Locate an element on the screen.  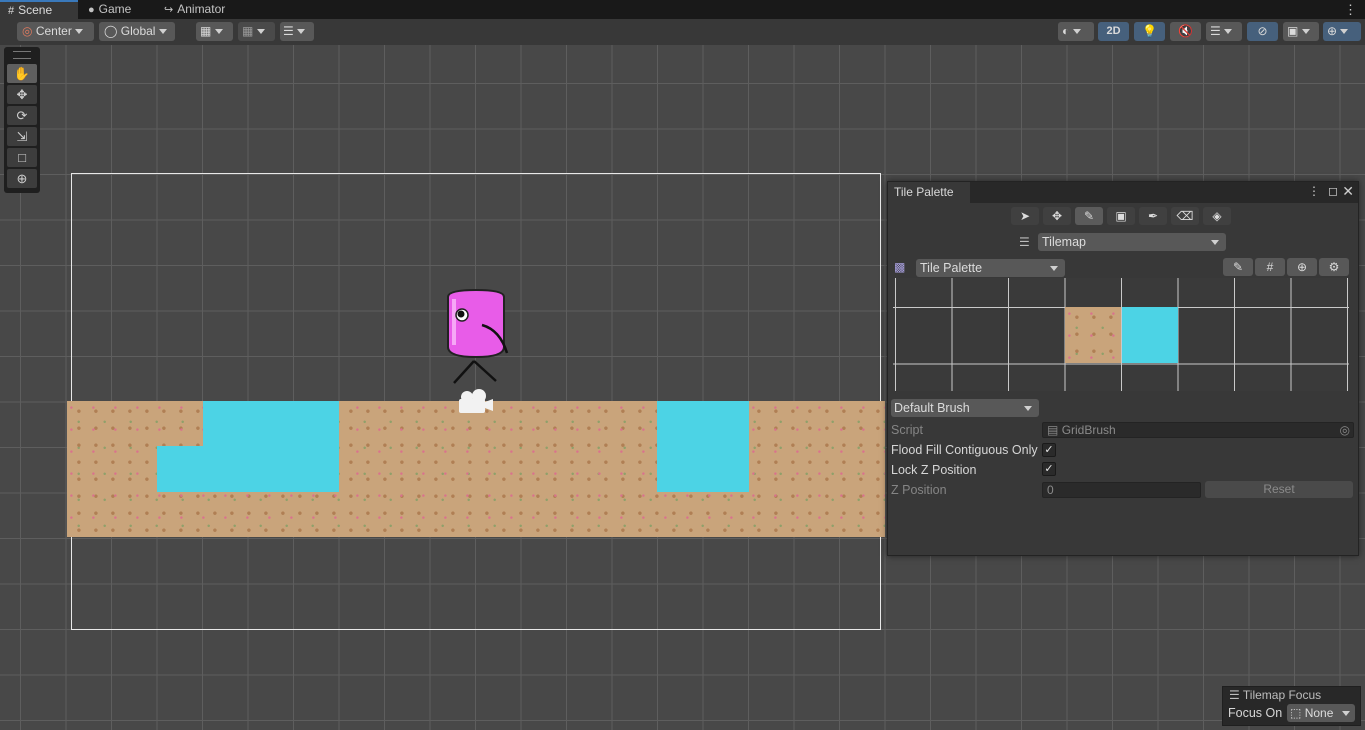
transform-tool-button: ⊕ is located at coordinates (22, 178).